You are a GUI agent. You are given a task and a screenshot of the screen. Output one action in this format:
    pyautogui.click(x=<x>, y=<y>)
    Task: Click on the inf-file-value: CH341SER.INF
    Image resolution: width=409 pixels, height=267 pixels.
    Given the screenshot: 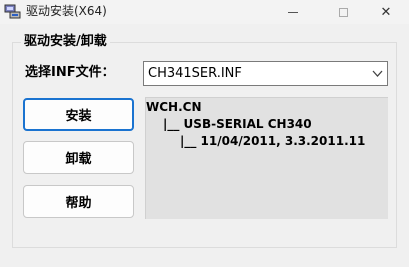 What is the action you would take?
    pyautogui.click(x=195, y=73)
    